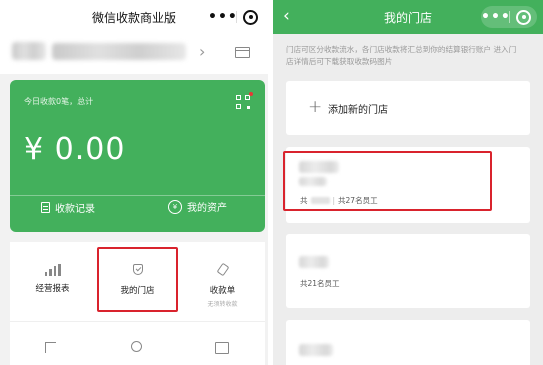  What do you see at coordinates (137, 195) in the screenshot?
I see `card-divider` at bounding box center [137, 195].